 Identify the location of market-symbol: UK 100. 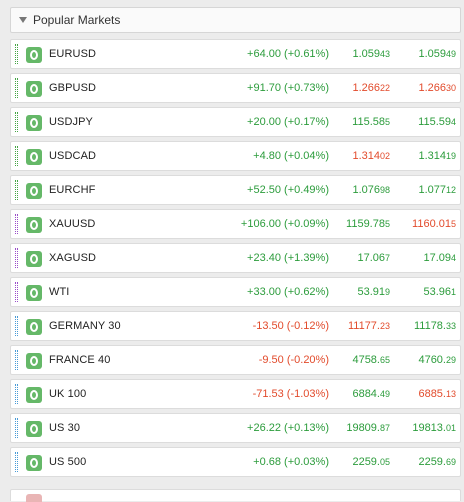
(67, 394).